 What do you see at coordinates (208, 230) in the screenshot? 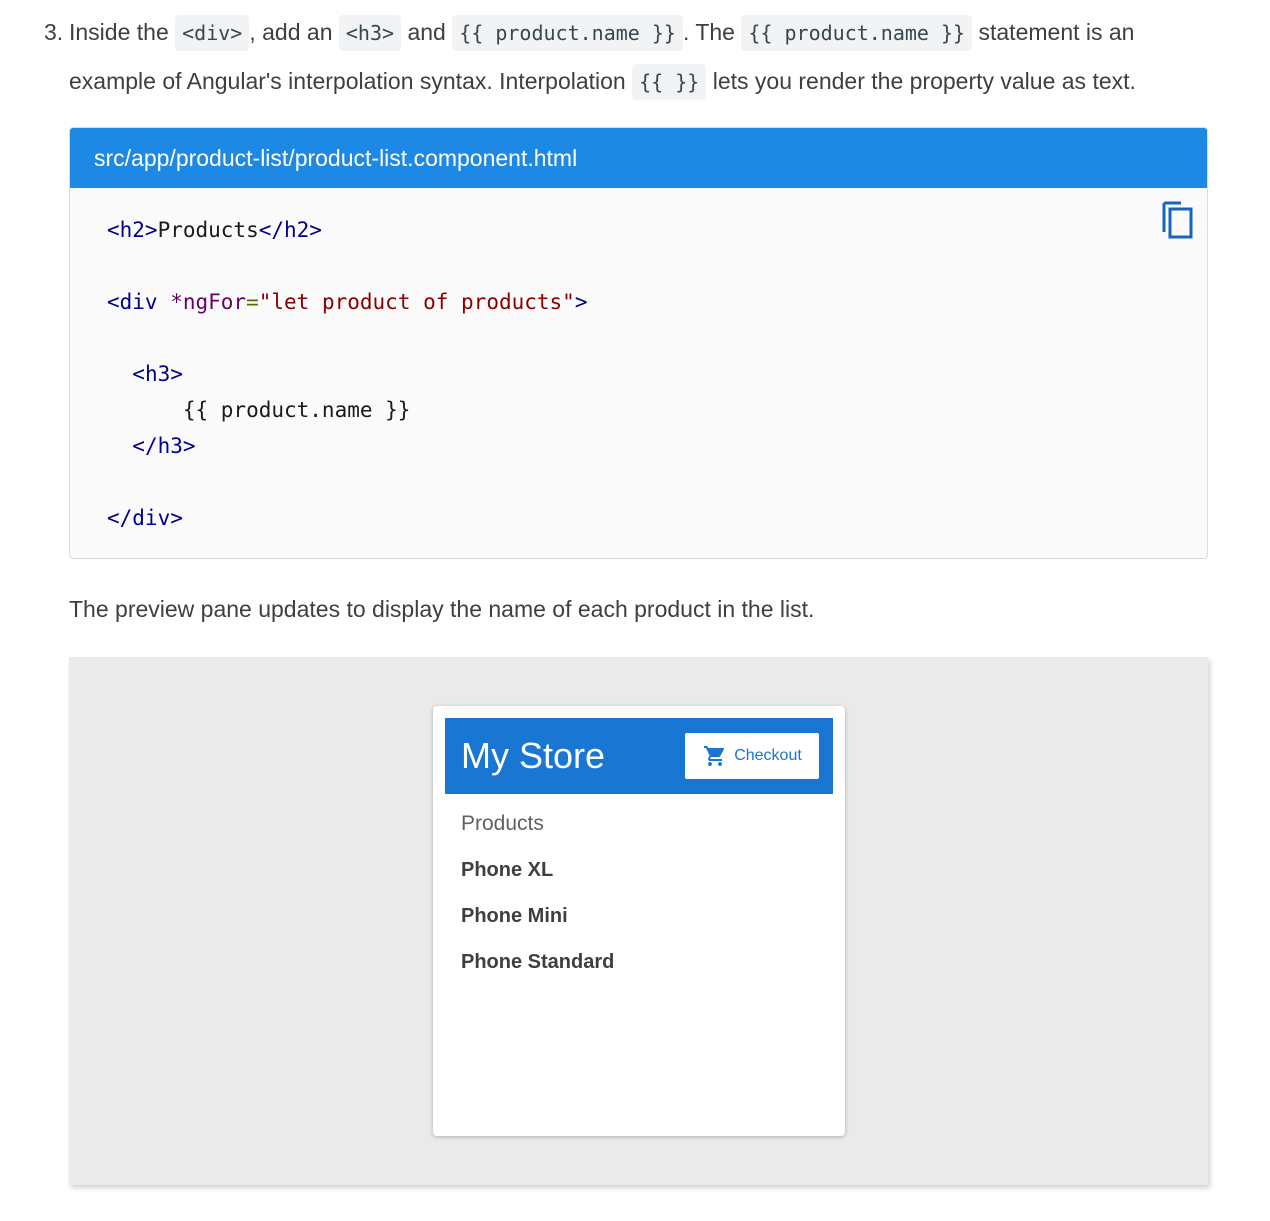
I see `code-token: Products` at bounding box center [208, 230].